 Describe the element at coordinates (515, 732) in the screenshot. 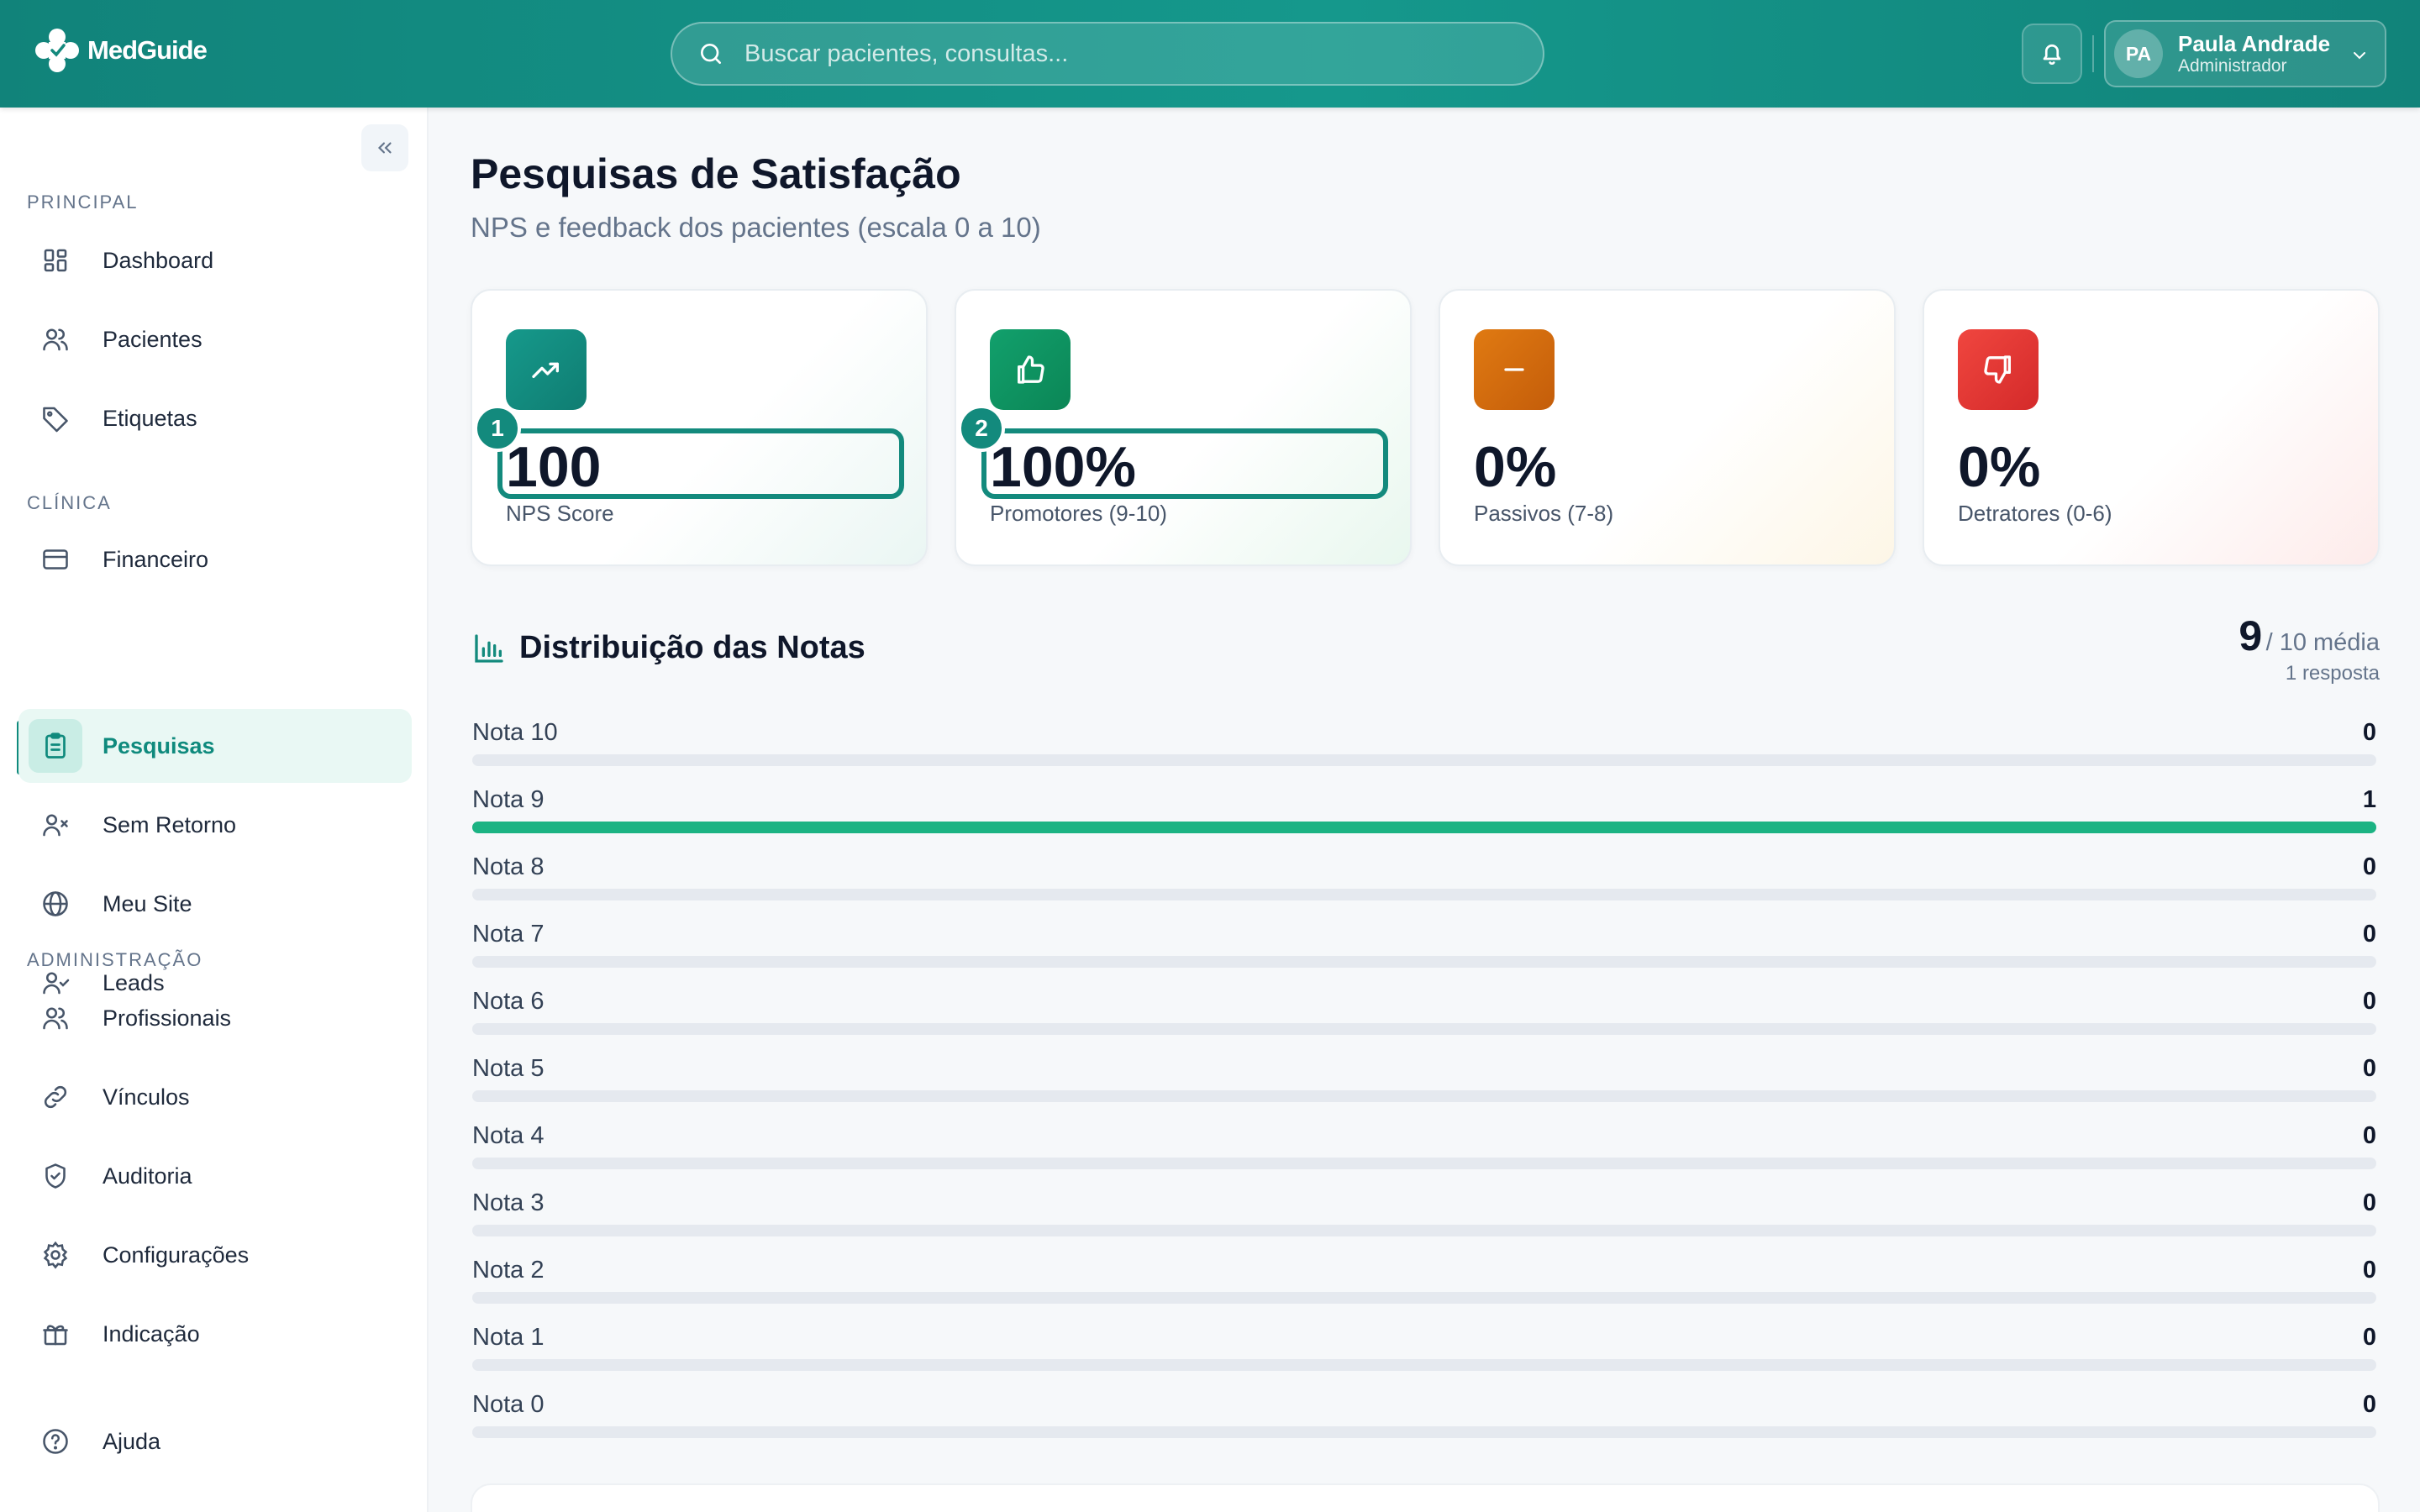

I see `row-label: Nota 10` at that location.